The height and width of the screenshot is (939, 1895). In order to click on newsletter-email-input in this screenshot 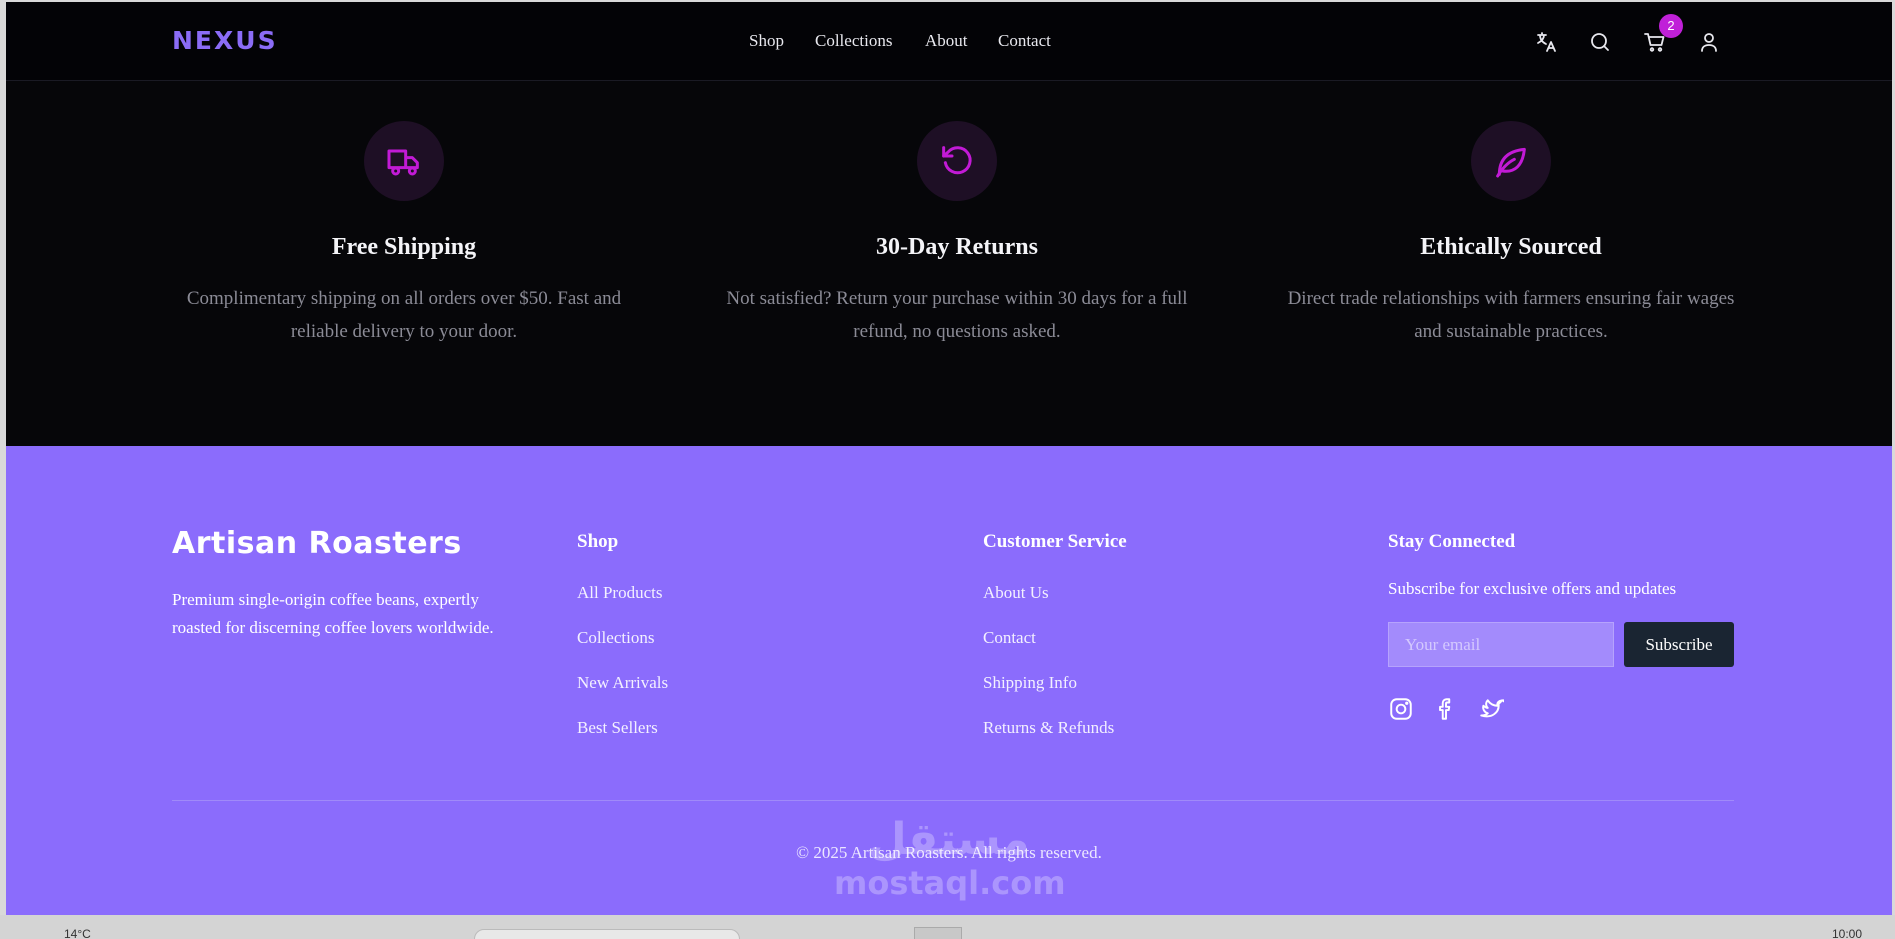, I will do `click(1501, 644)`.